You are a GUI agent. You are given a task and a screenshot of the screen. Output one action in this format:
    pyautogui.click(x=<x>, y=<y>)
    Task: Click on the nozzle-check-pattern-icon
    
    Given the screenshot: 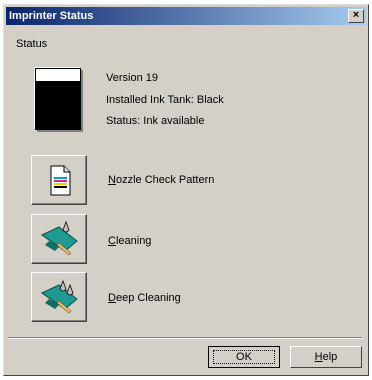 What is the action you would take?
    pyautogui.click(x=60, y=180)
    